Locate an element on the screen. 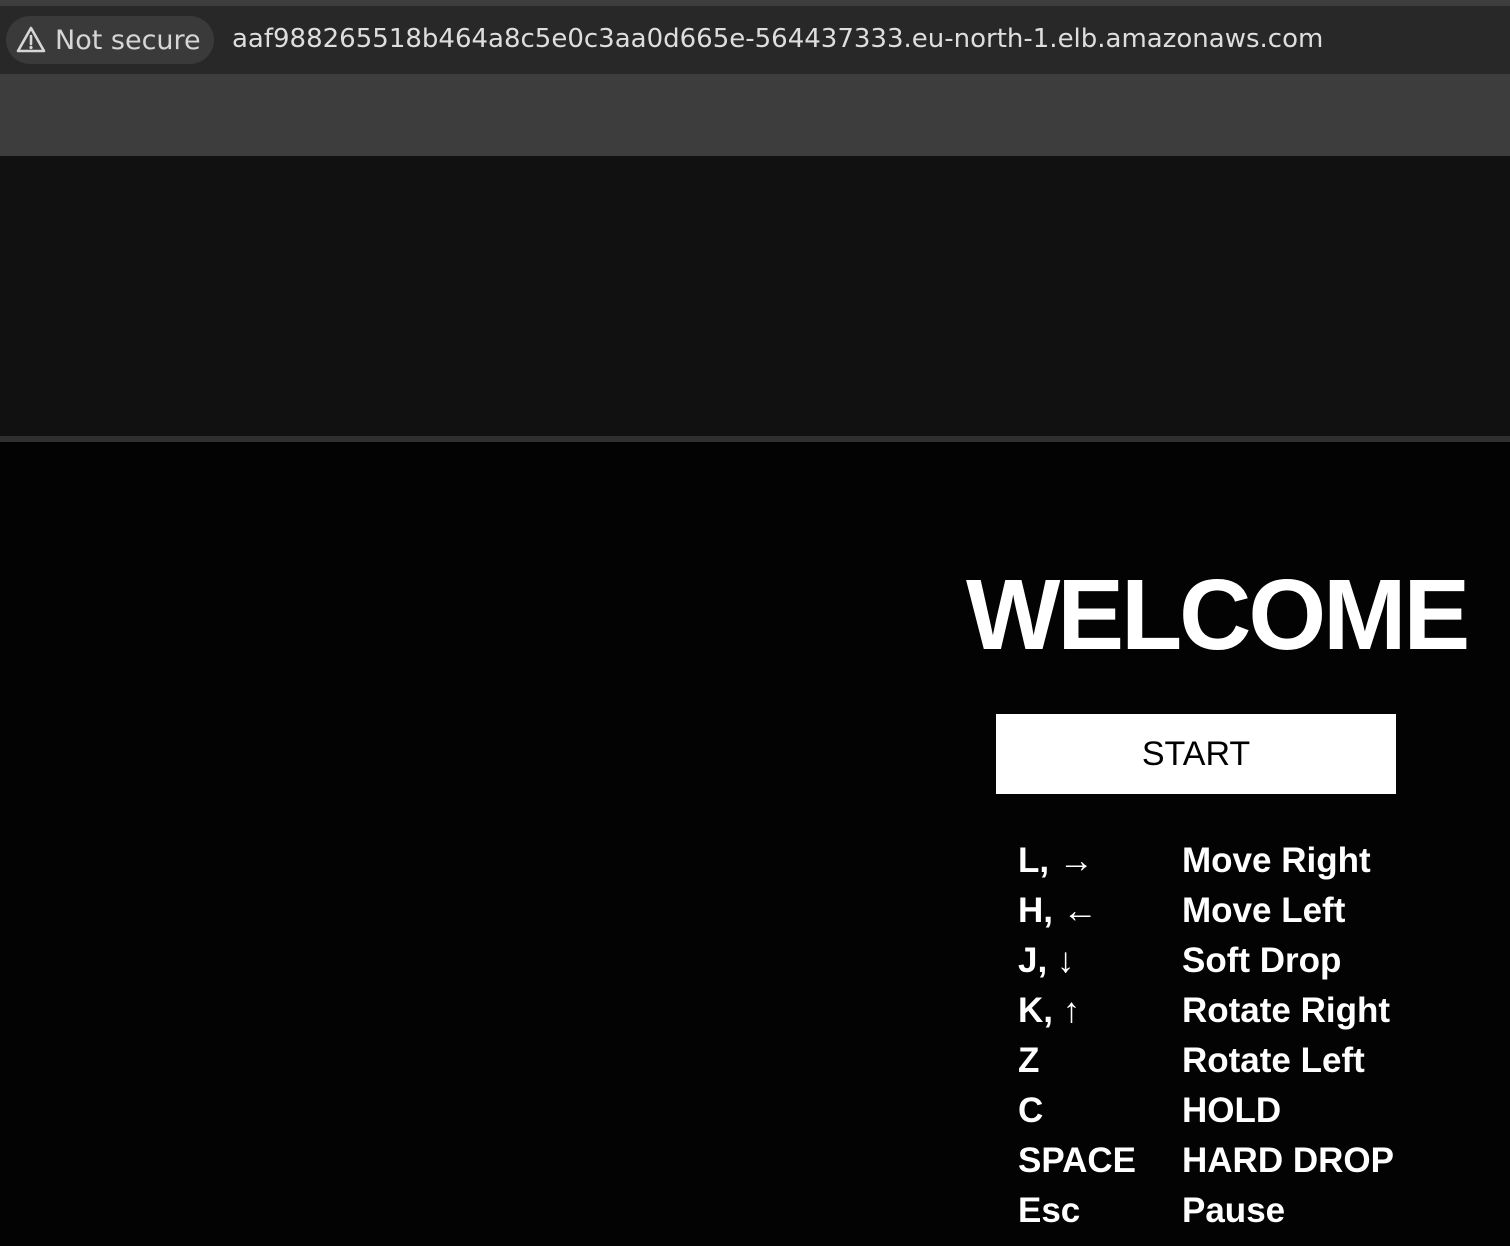 This screenshot has height=1246, width=1510. security-label: Not secure is located at coordinates (128, 40).